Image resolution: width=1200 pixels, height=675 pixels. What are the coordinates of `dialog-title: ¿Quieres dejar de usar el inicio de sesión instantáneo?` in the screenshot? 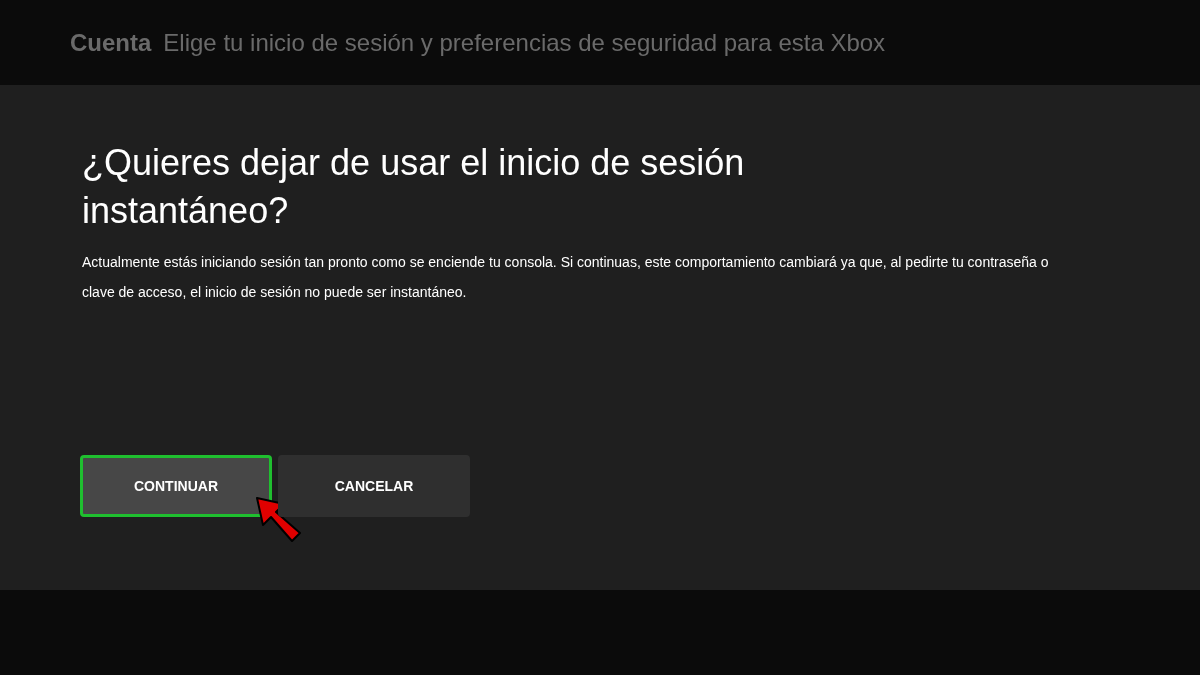 It's located at (414, 187).